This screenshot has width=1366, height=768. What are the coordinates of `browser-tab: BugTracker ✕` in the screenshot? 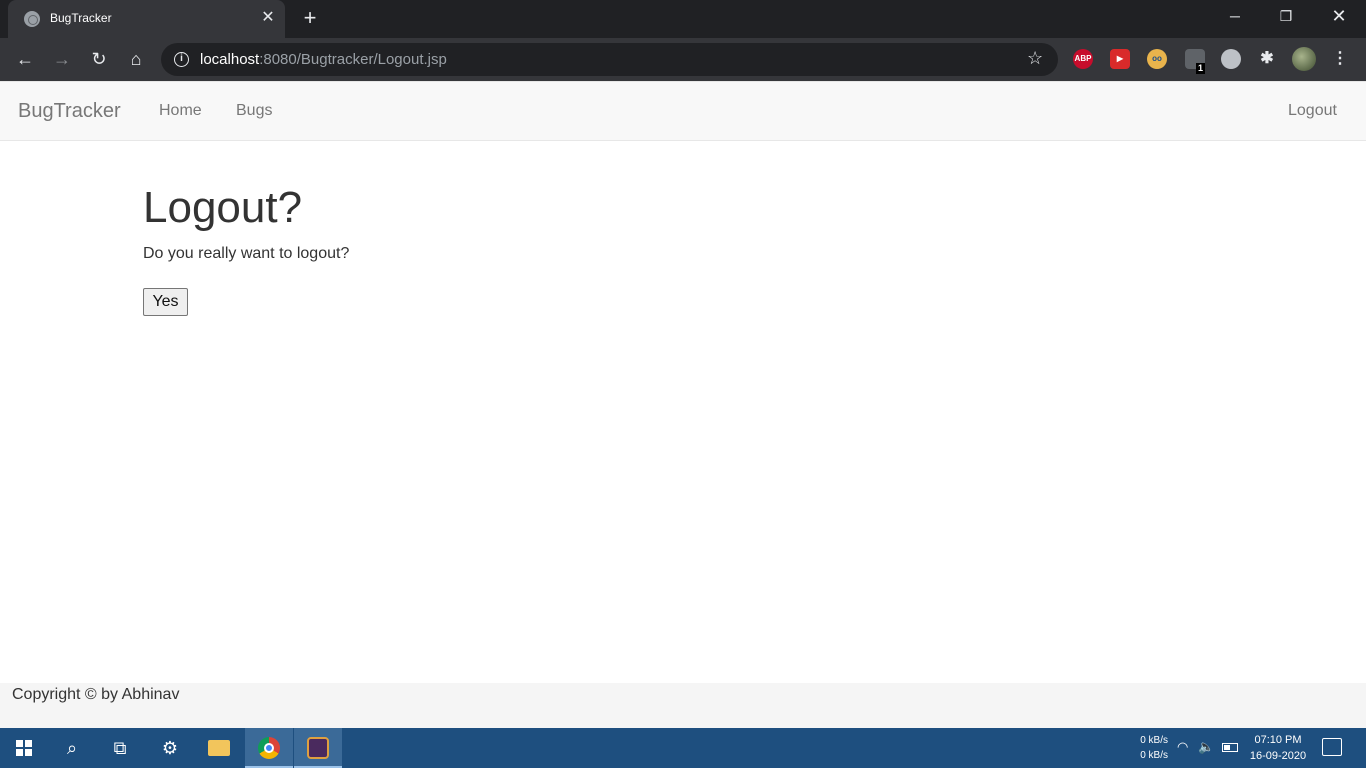 It's located at (146, 19).